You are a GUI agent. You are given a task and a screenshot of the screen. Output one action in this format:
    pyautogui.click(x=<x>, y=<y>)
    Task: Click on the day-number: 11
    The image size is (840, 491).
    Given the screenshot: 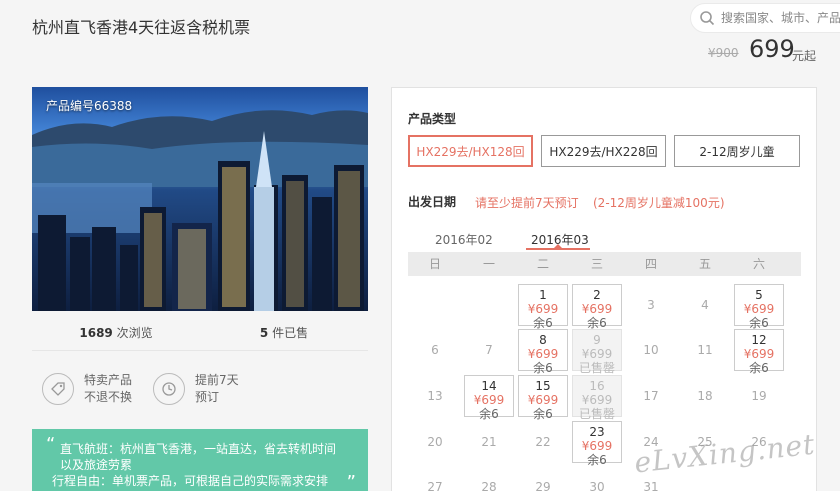 What is the action you would take?
    pyautogui.click(x=705, y=350)
    